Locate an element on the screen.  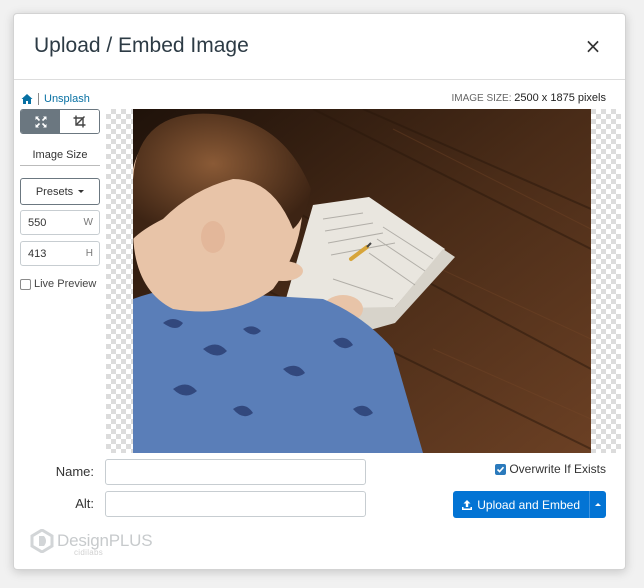
dialog-header: Upload / Embed Image × is located at coordinates (319, 47).